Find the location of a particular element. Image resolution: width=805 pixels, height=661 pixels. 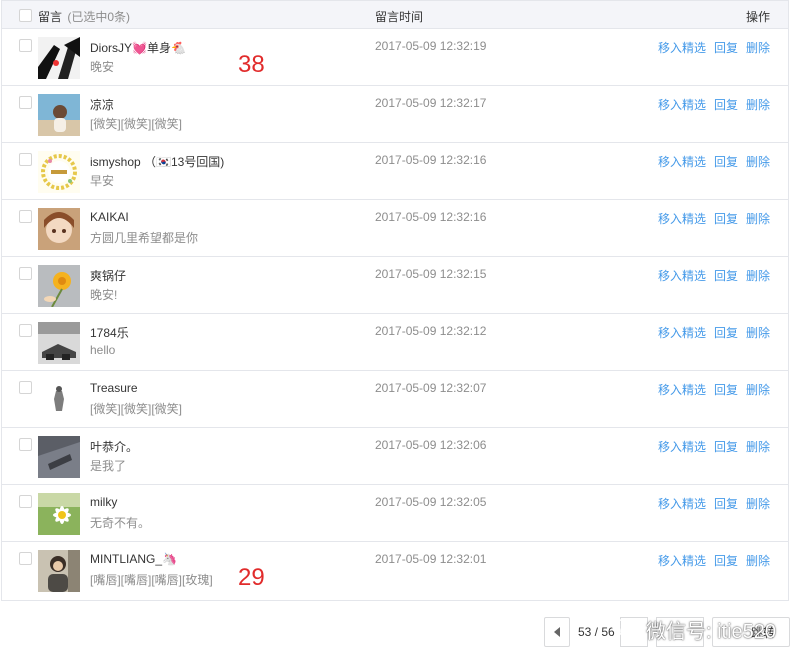

message-time: 2017-05-09 12:32:16 is located at coordinates (431, 217).